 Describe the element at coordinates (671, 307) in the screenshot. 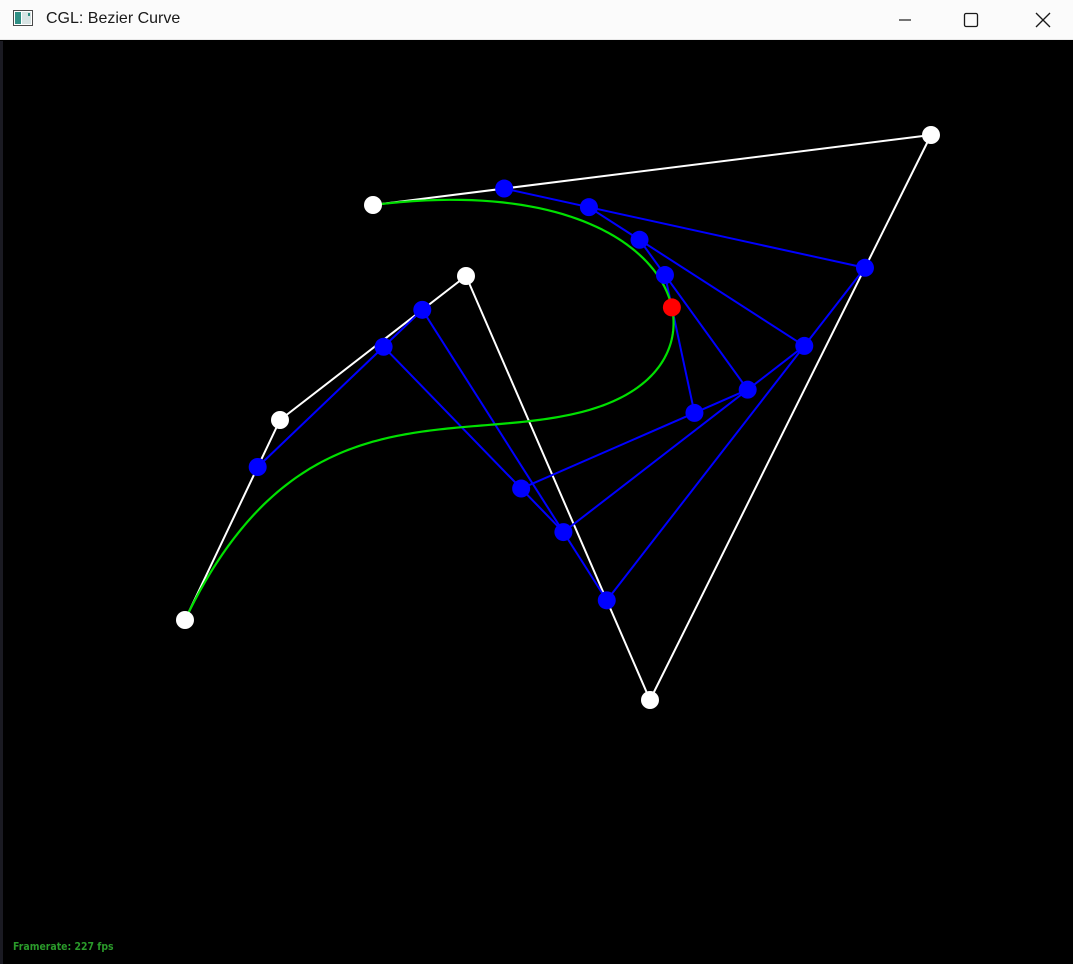

I see `evaluated-point` at that location.